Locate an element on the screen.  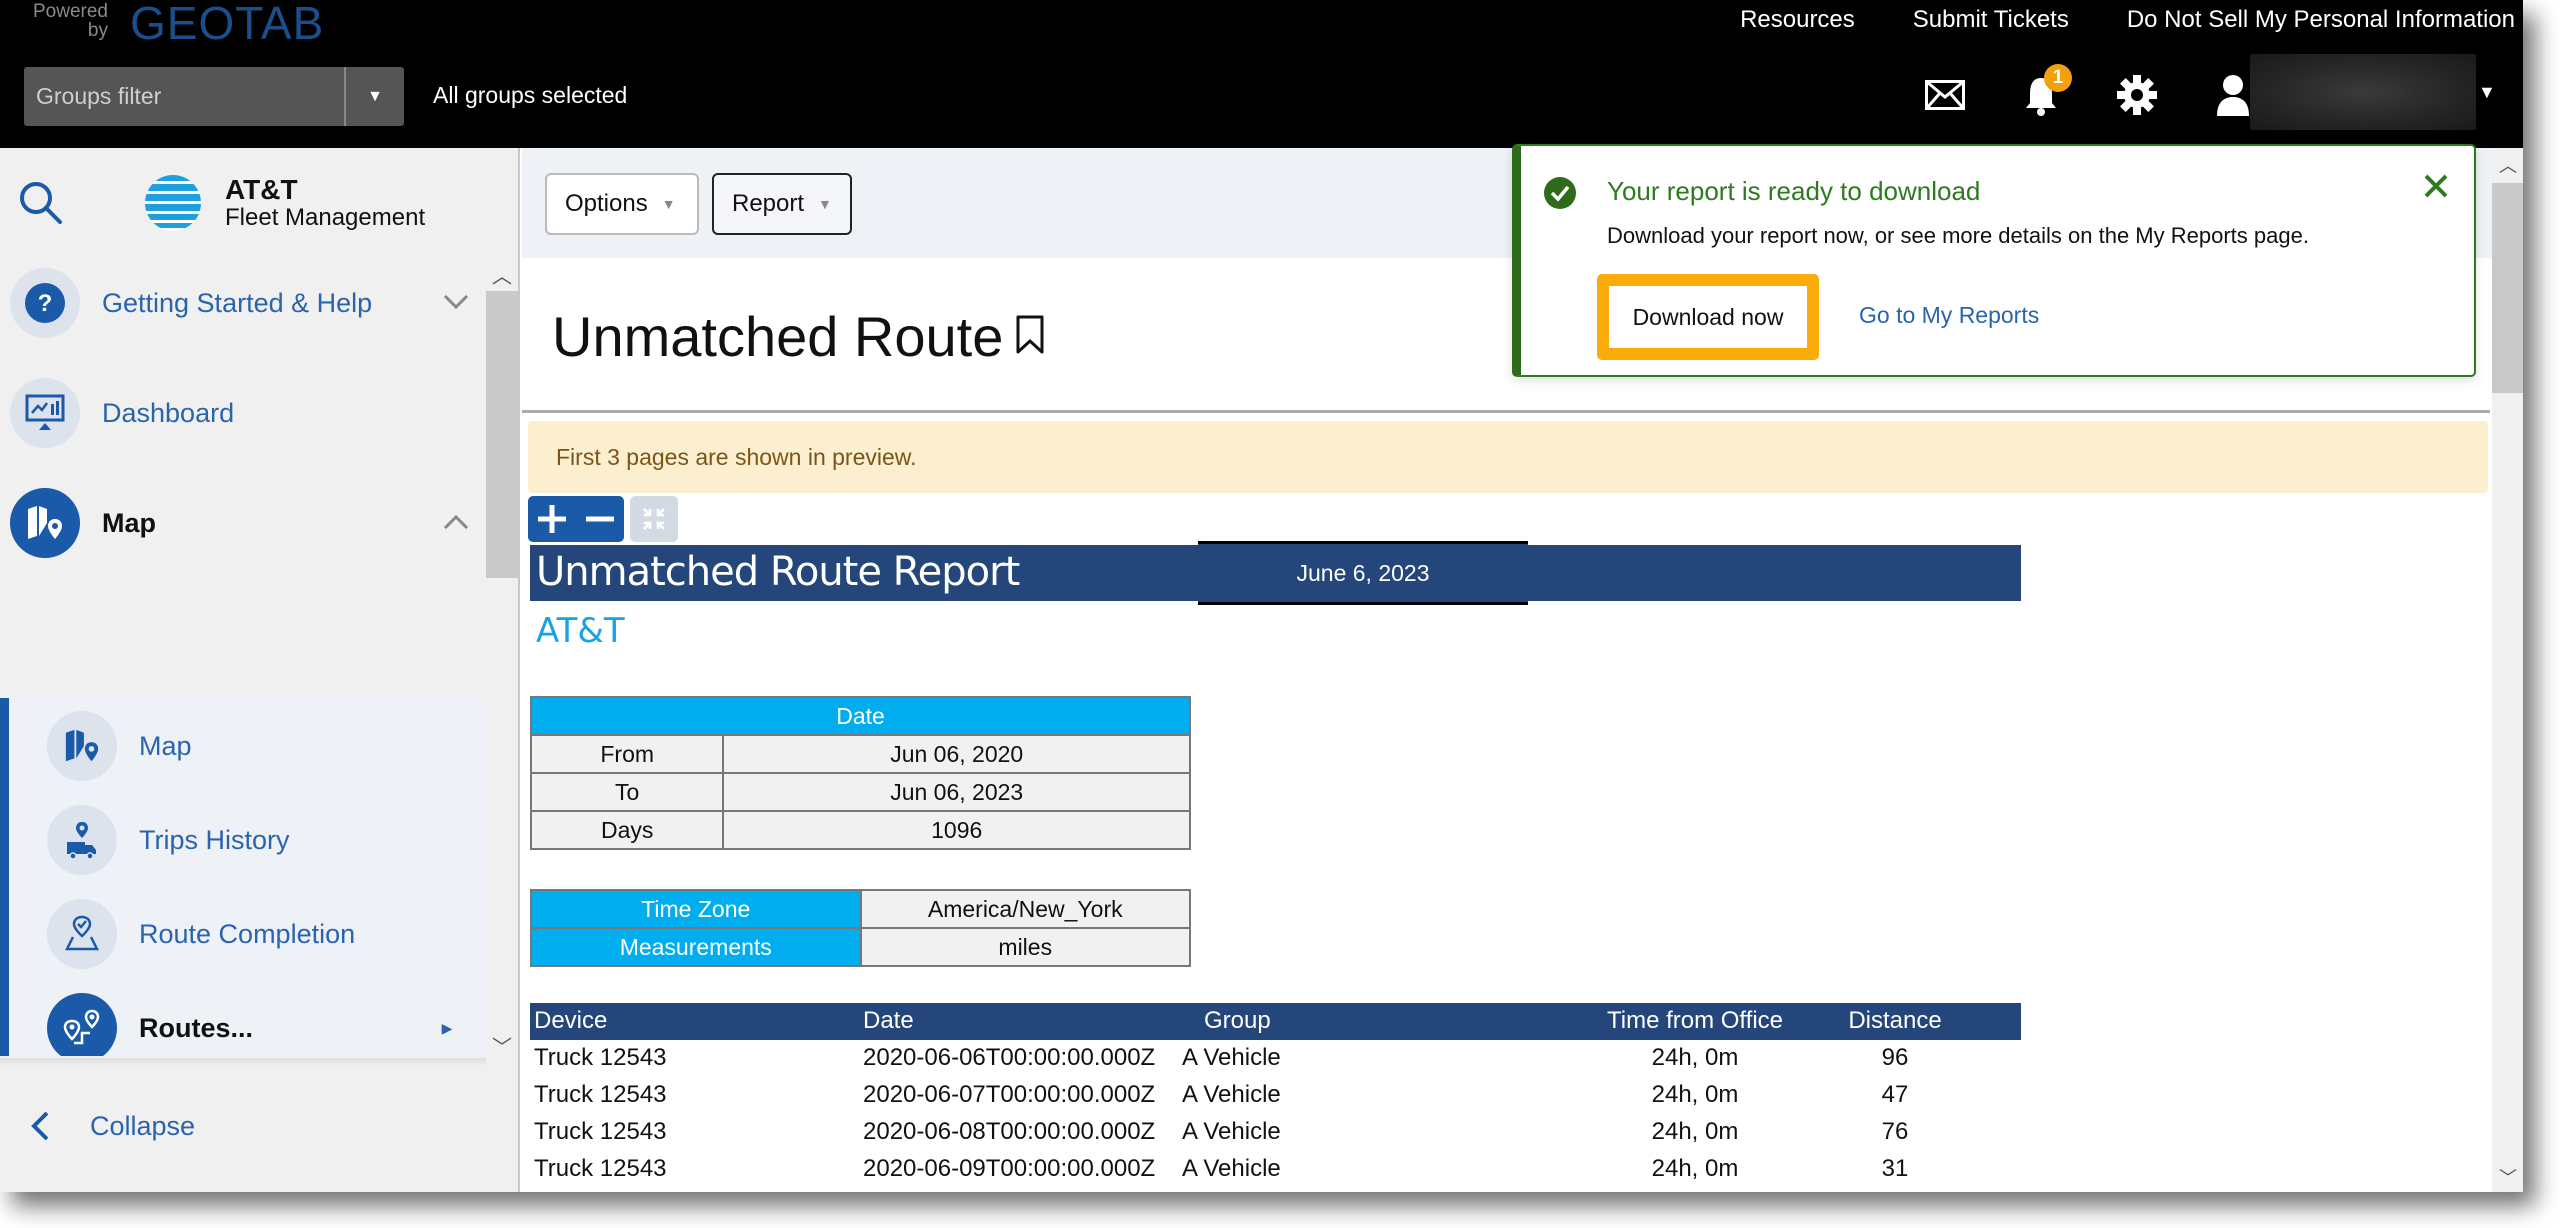
download-now-highlight: Download now is located at coordinates (1708, 317).